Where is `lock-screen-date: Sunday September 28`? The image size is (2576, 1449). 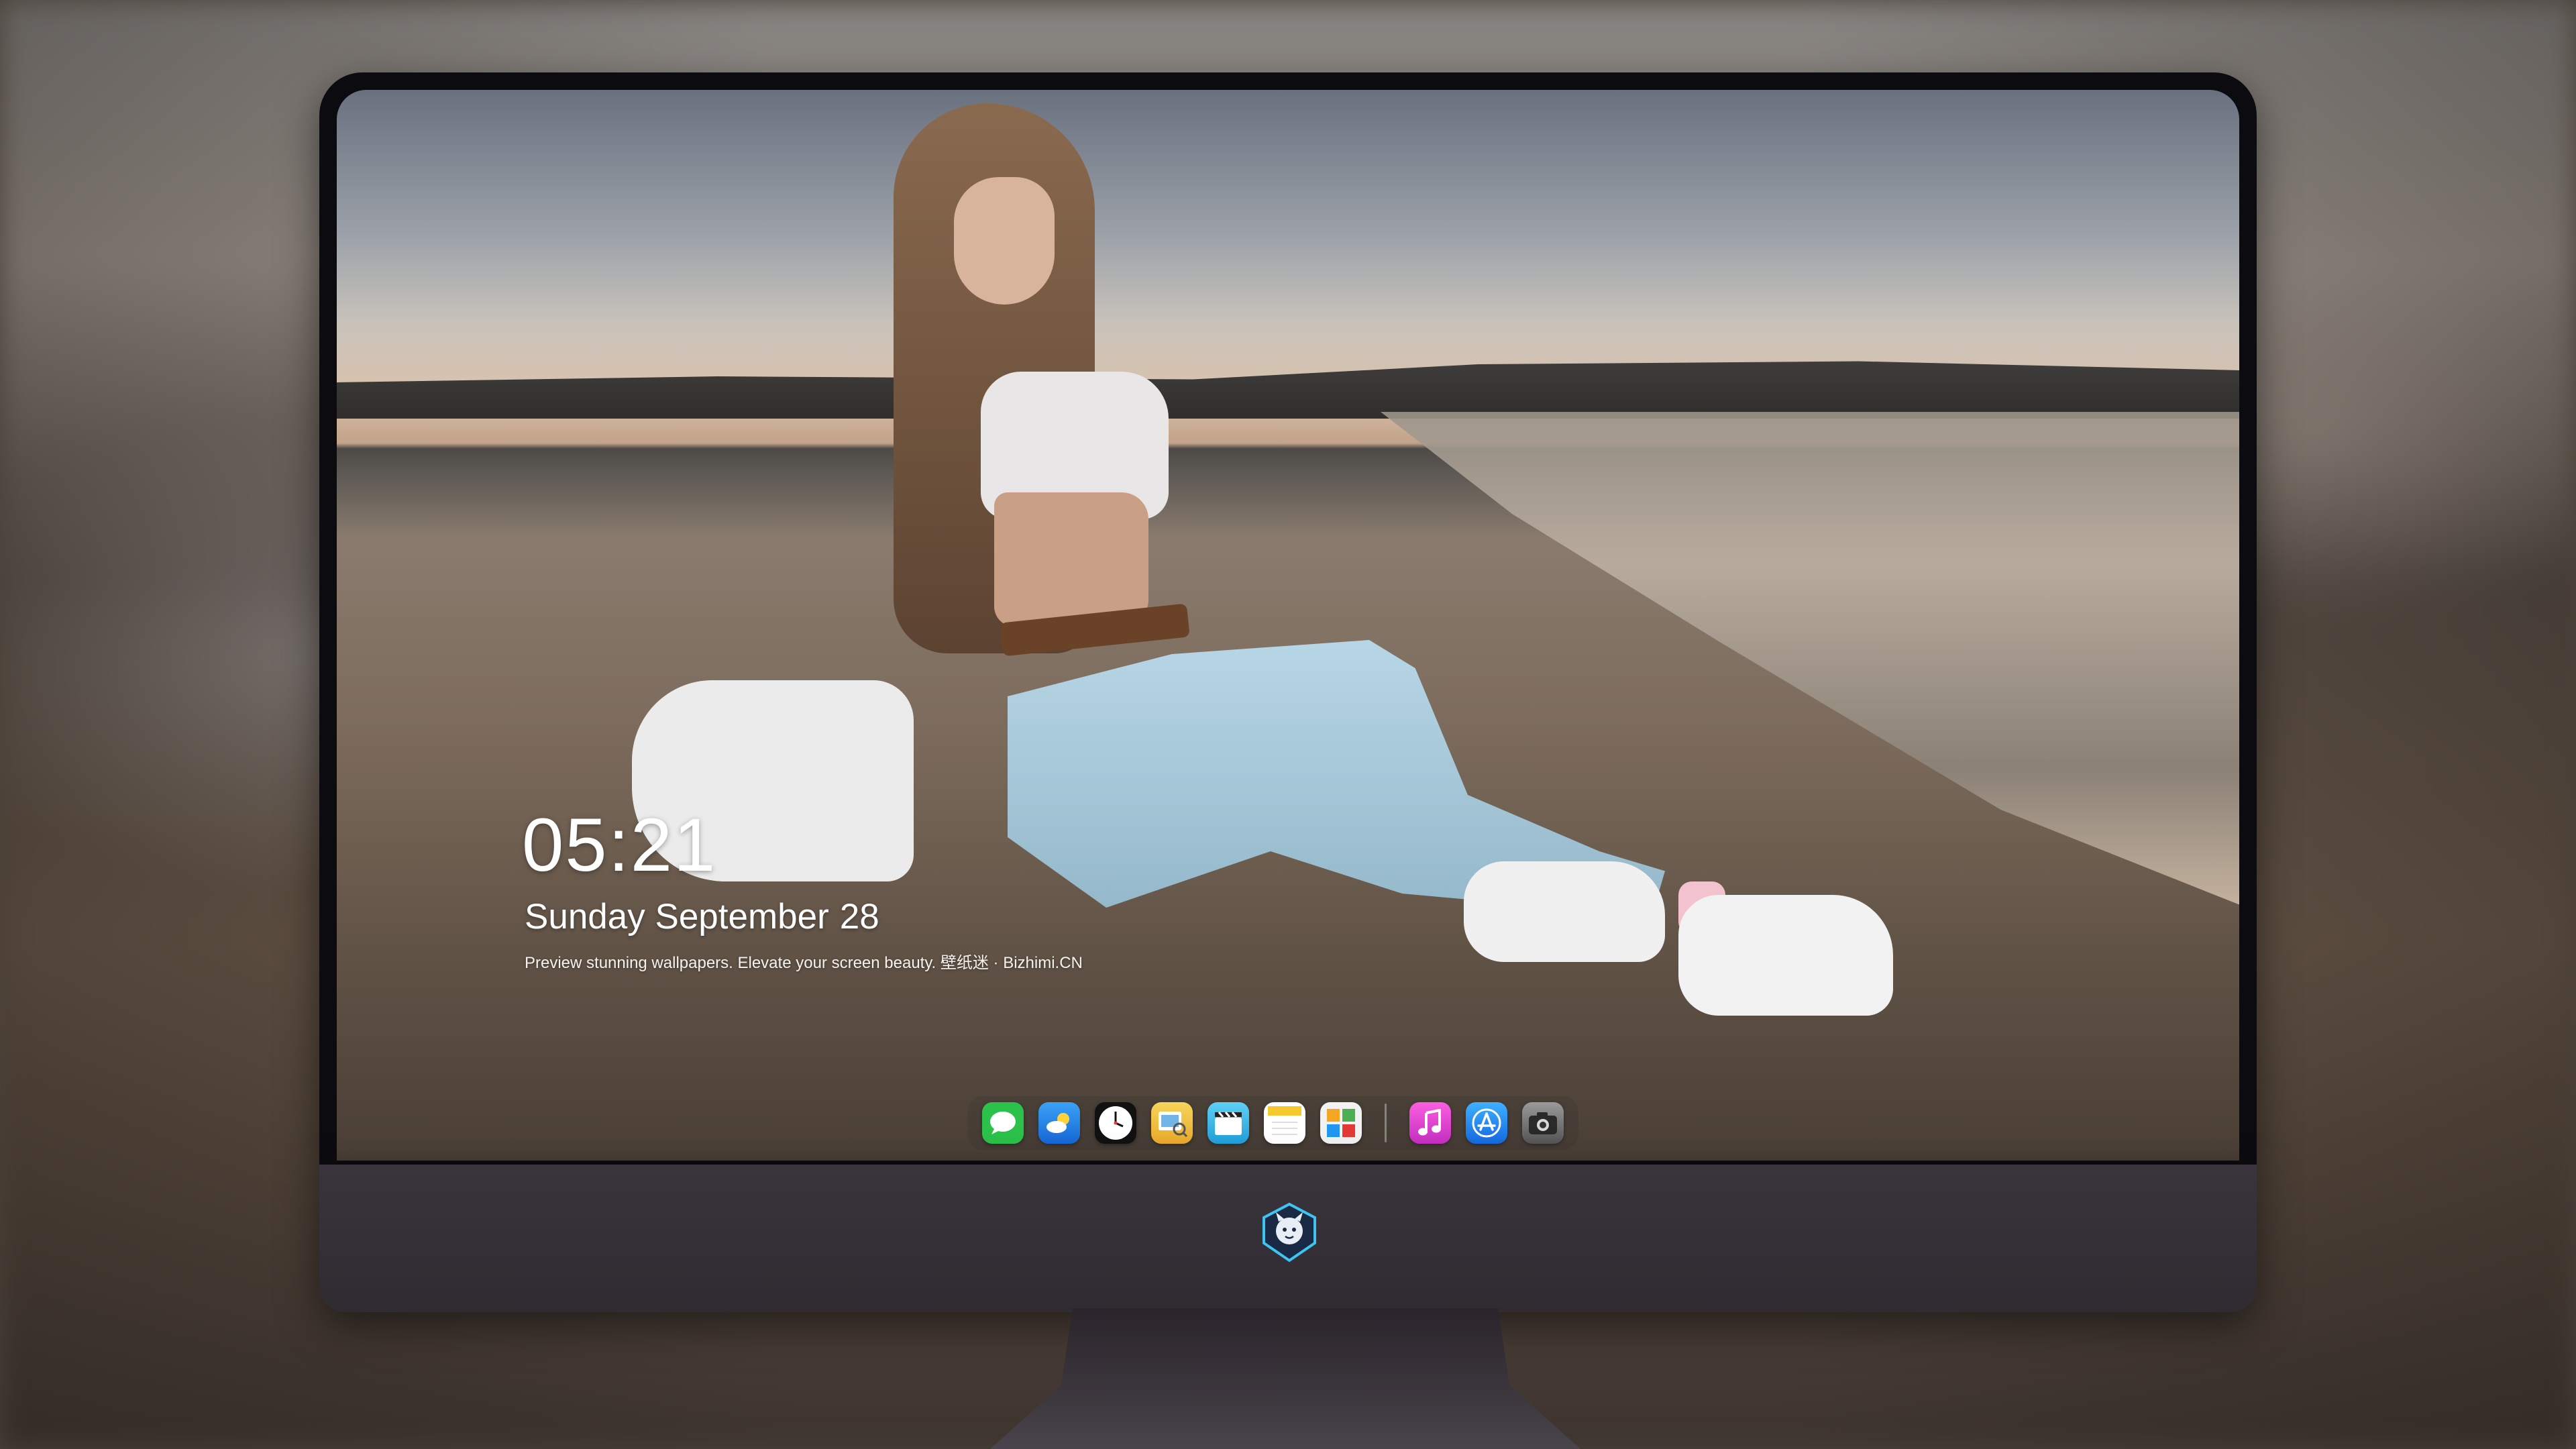 lock-screen-date: Sunday September 28 is located at coordinates (702, 916).